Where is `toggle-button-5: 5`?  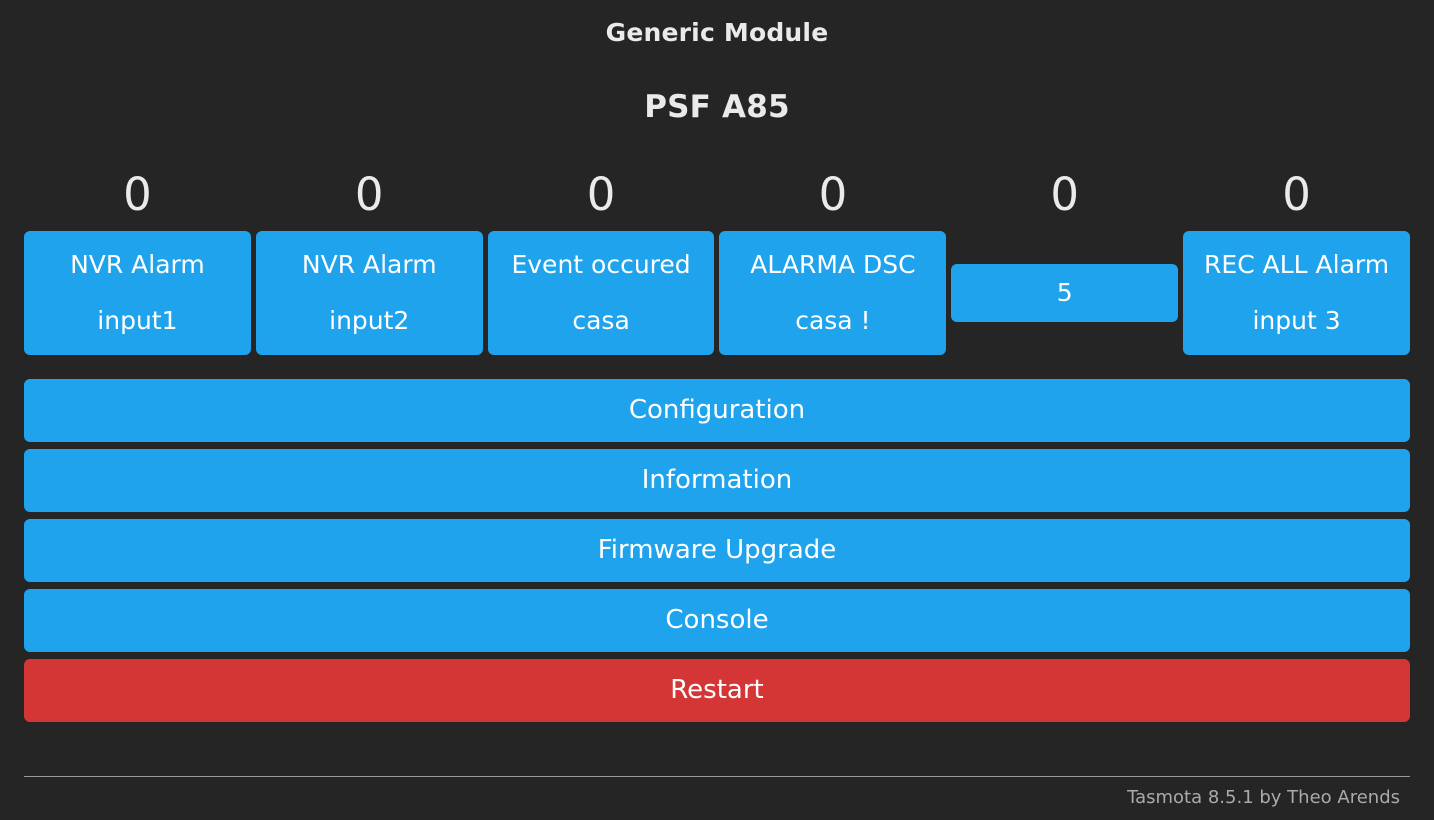 toggle-button-5: 5 is located at coordinates (1065, 293).